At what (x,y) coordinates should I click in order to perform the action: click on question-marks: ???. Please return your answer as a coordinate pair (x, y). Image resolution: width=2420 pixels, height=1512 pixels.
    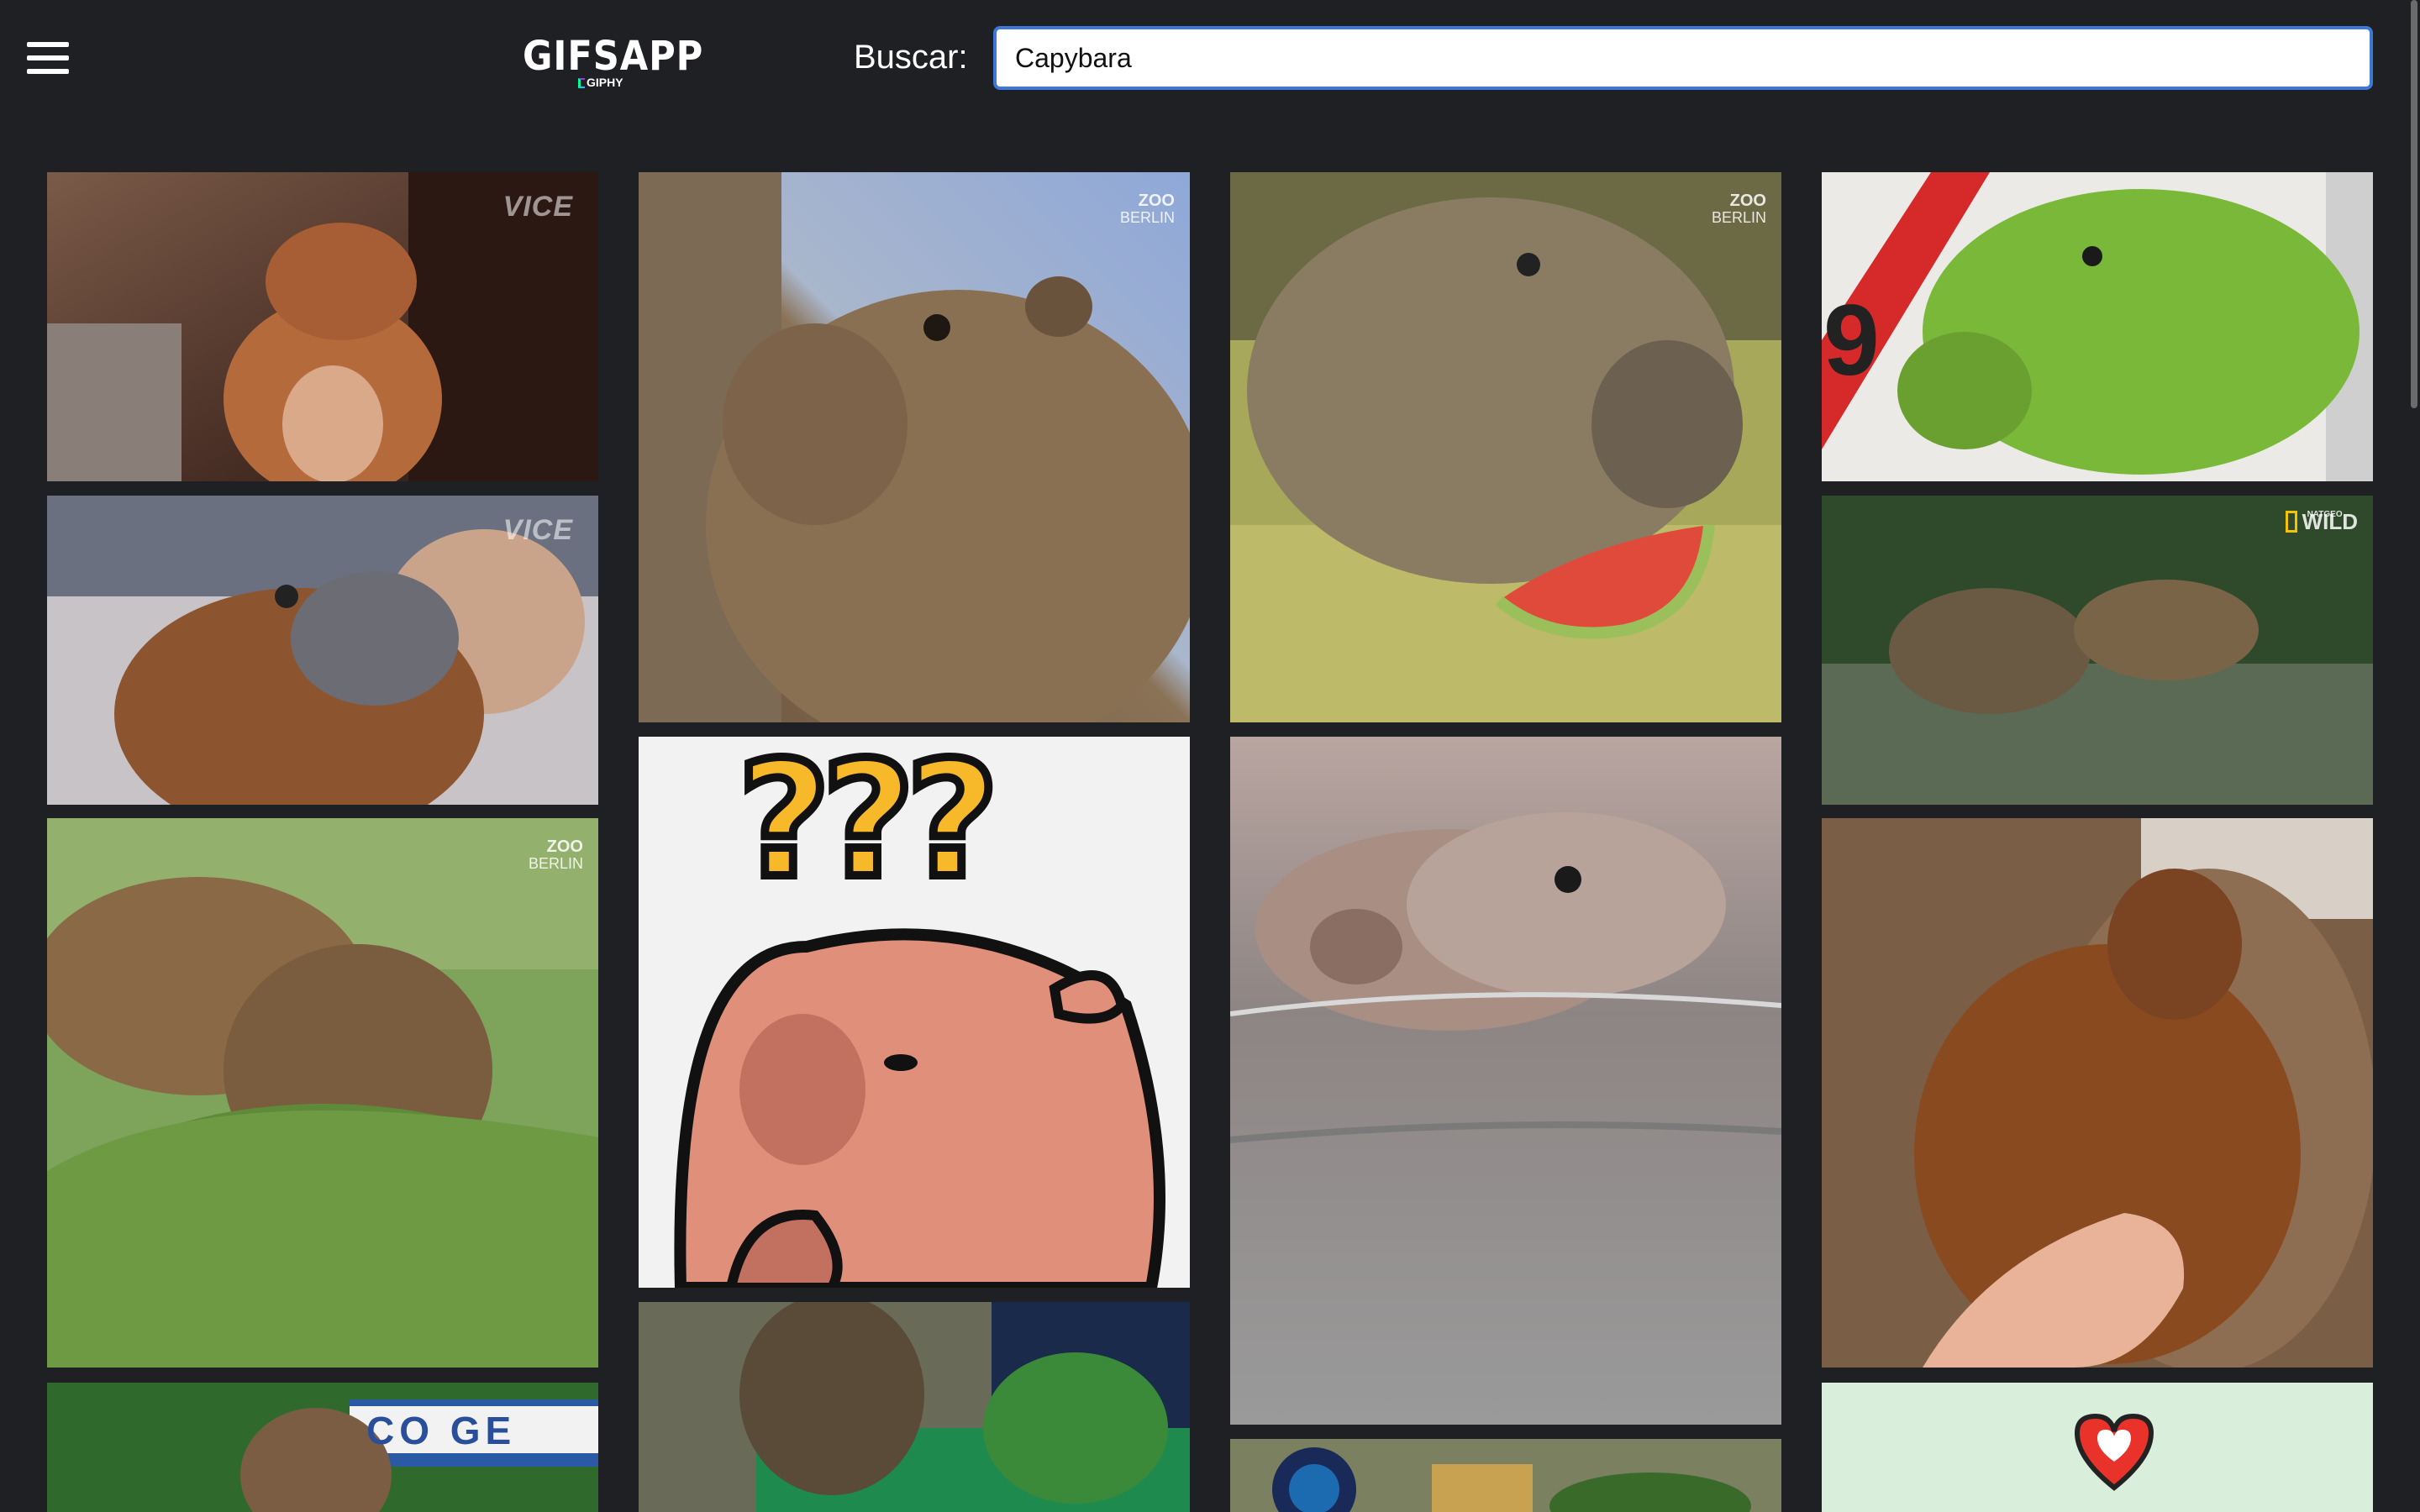
    Looking at the image, I should click on (869, 827).